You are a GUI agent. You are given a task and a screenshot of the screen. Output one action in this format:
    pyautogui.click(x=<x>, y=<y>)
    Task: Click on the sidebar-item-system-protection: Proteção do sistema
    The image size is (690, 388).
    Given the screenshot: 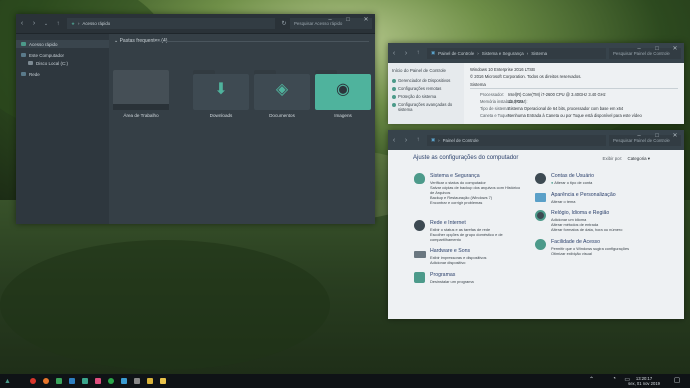 What is the action you would take?
    pyautogui.click(x=426, y=96)
    